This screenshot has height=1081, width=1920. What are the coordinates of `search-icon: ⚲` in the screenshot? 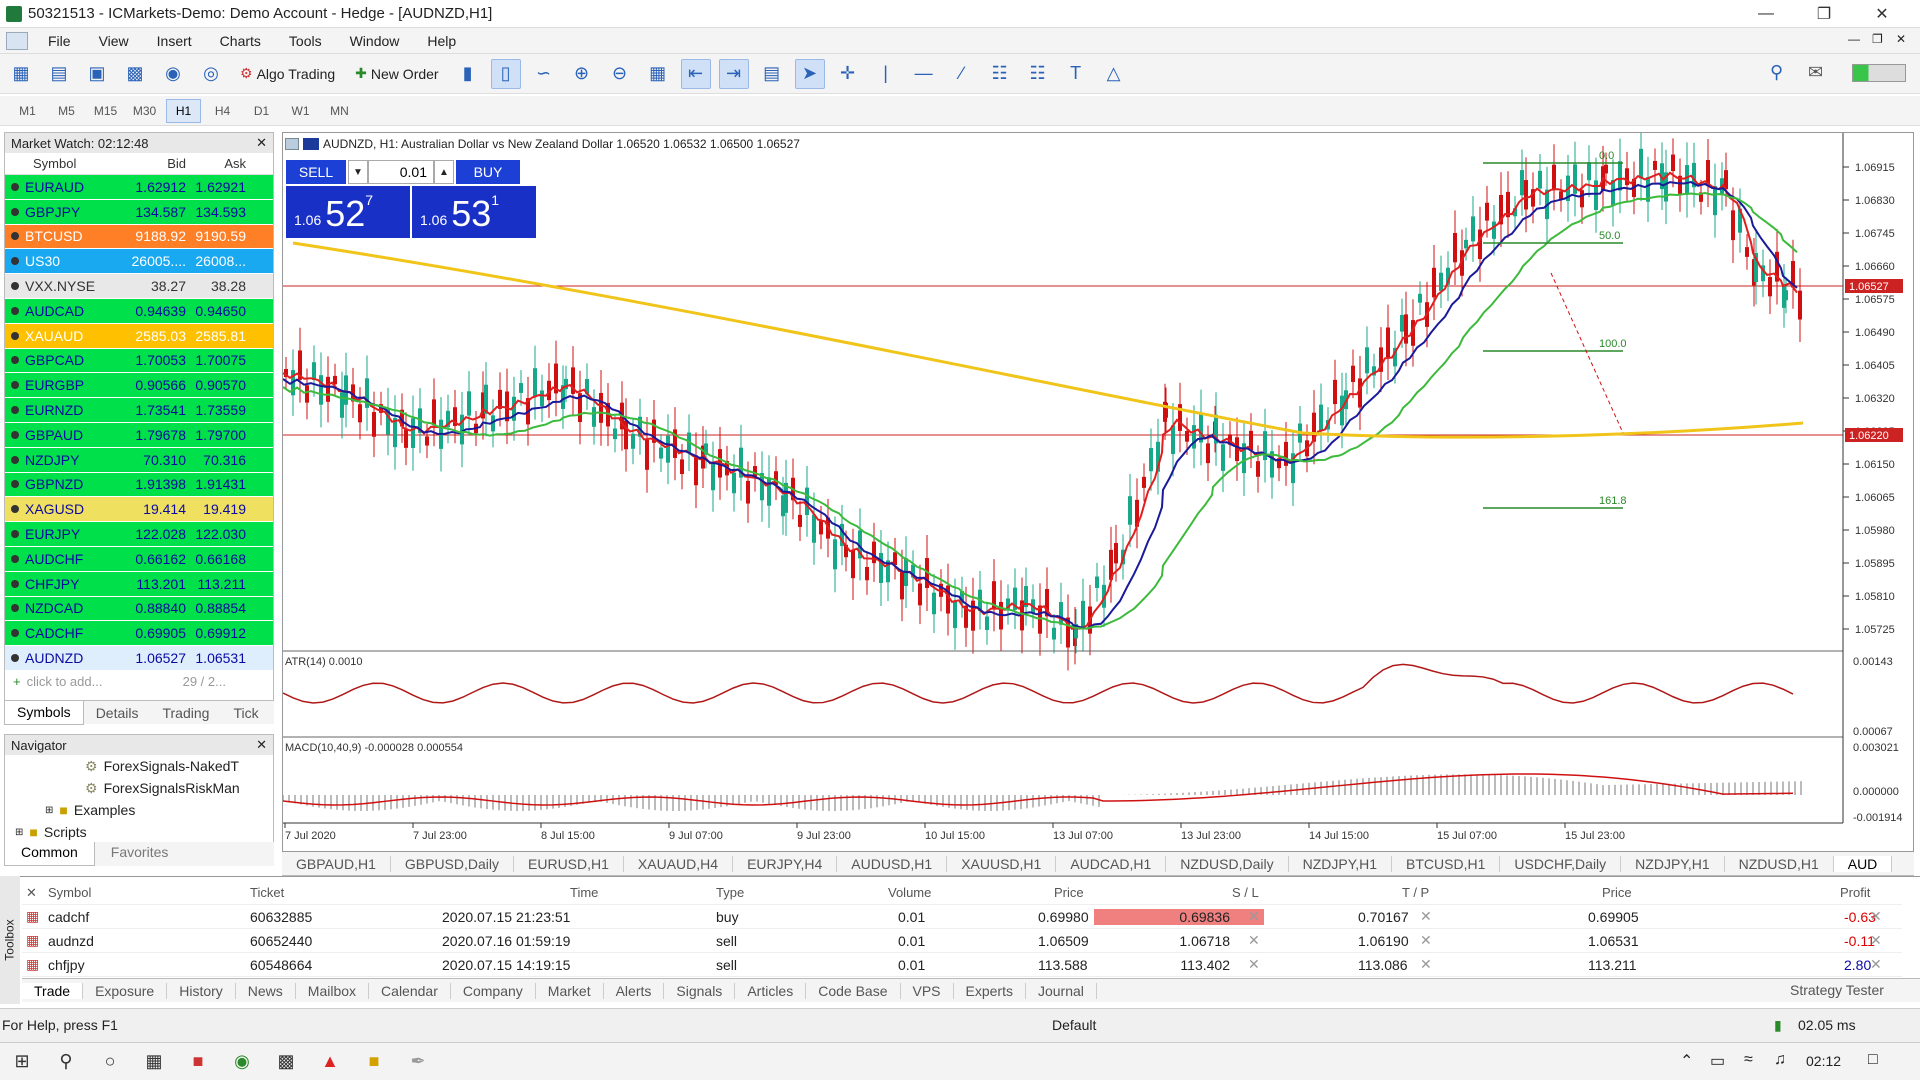 It's located at (66, 1062).